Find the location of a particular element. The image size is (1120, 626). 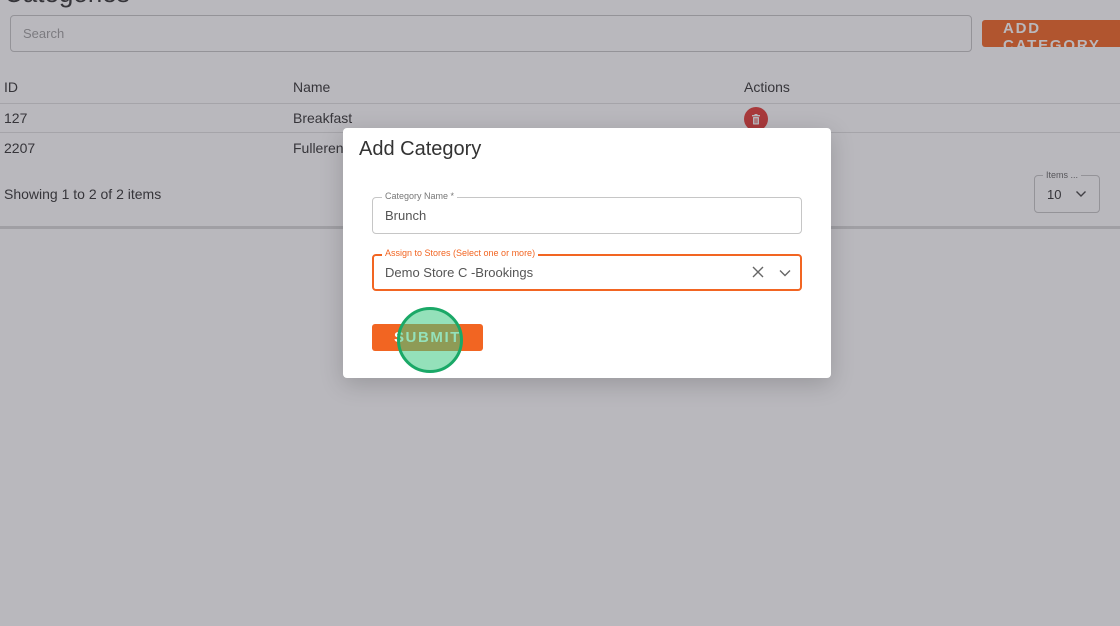

category-name-field: Category Name * Brunch is located at coordinates (587, 212).